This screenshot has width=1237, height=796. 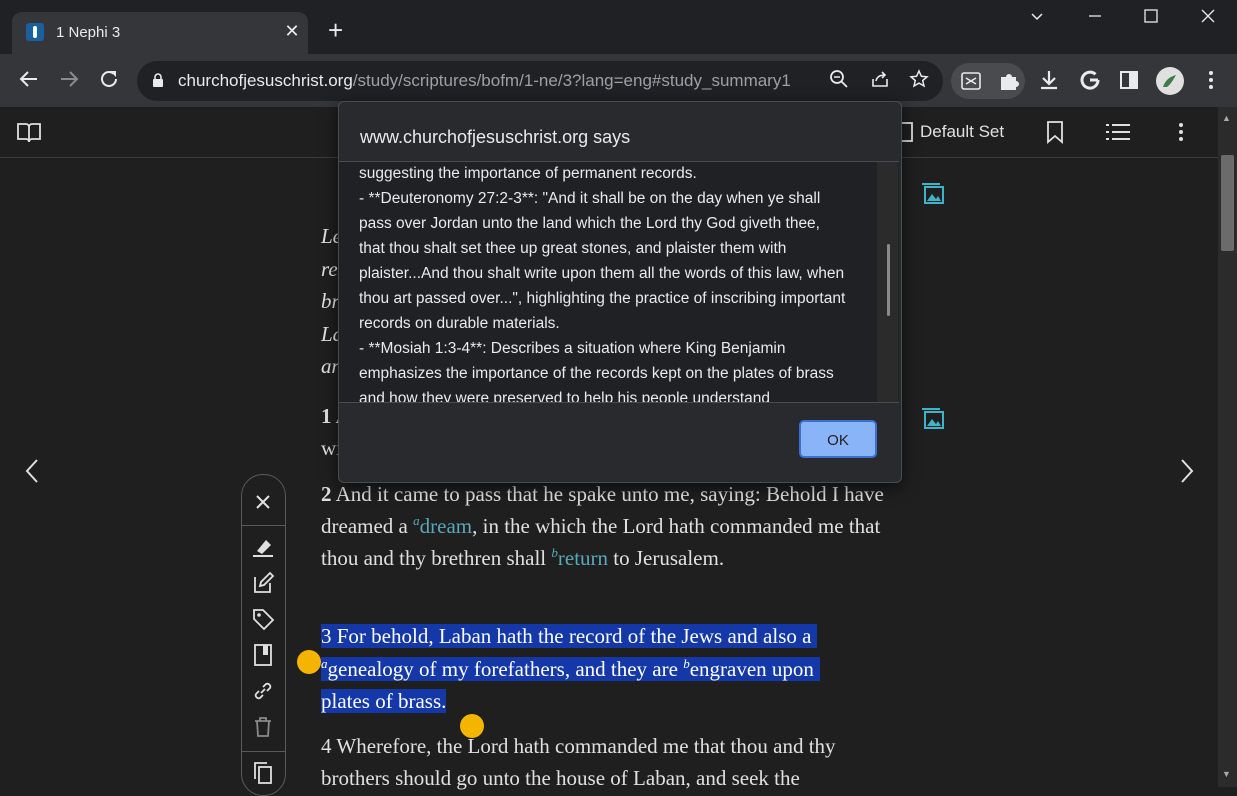 I want to click on maximize-icon, so click(x=1151, y=20).